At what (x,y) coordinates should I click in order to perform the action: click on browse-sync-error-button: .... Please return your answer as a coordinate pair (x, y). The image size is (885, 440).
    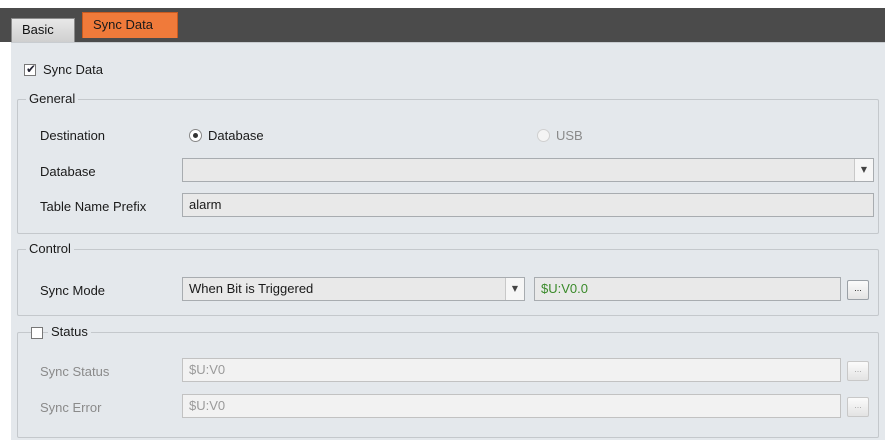
    Looking at the image, I should click on (858, 407).